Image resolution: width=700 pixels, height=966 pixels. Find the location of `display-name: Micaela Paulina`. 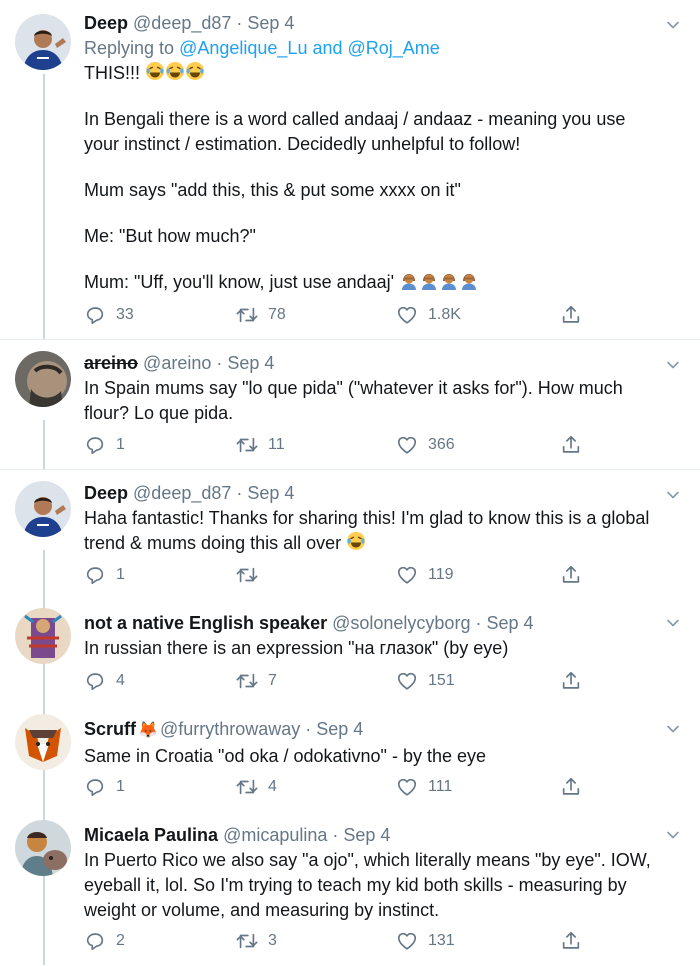

display-name: Micaela Paulina is located at coordinates (151, 835).